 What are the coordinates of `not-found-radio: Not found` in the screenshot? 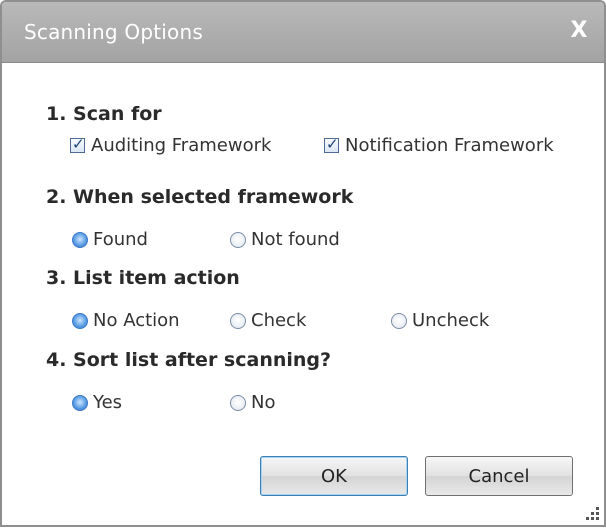 It's located at (285, 239).